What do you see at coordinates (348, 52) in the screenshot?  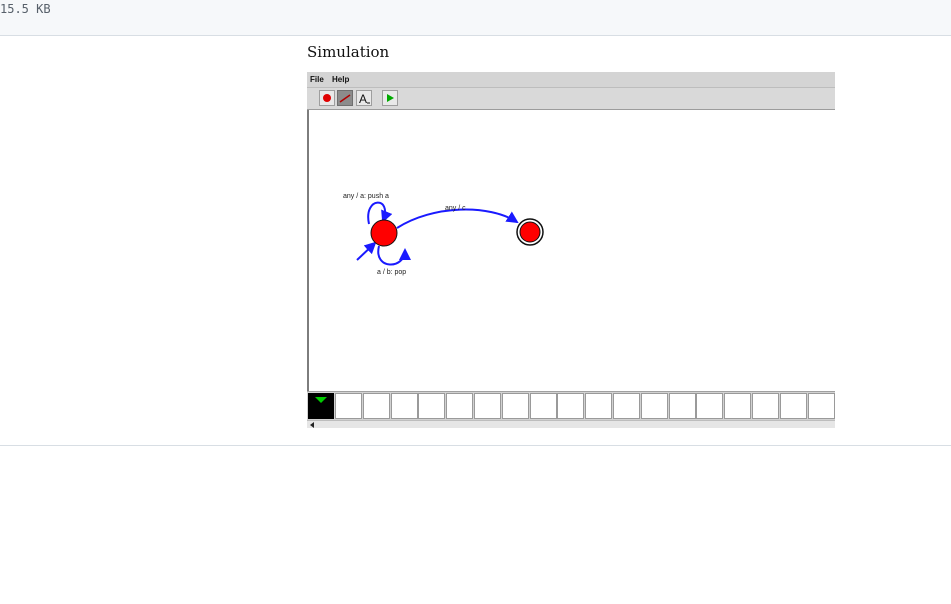 I see `image-caption: Simulation` at bounding box center [348, 52].